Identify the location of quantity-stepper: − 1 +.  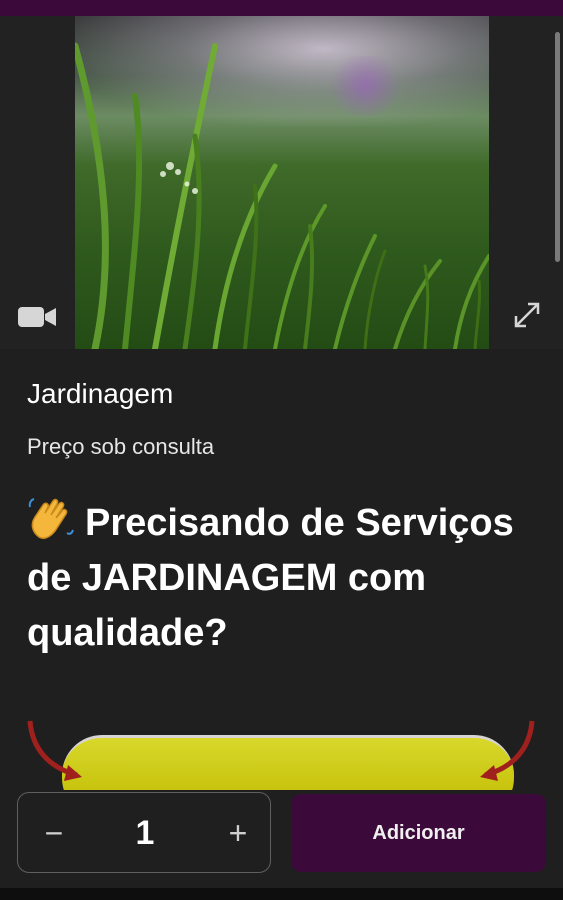
(144, 832).